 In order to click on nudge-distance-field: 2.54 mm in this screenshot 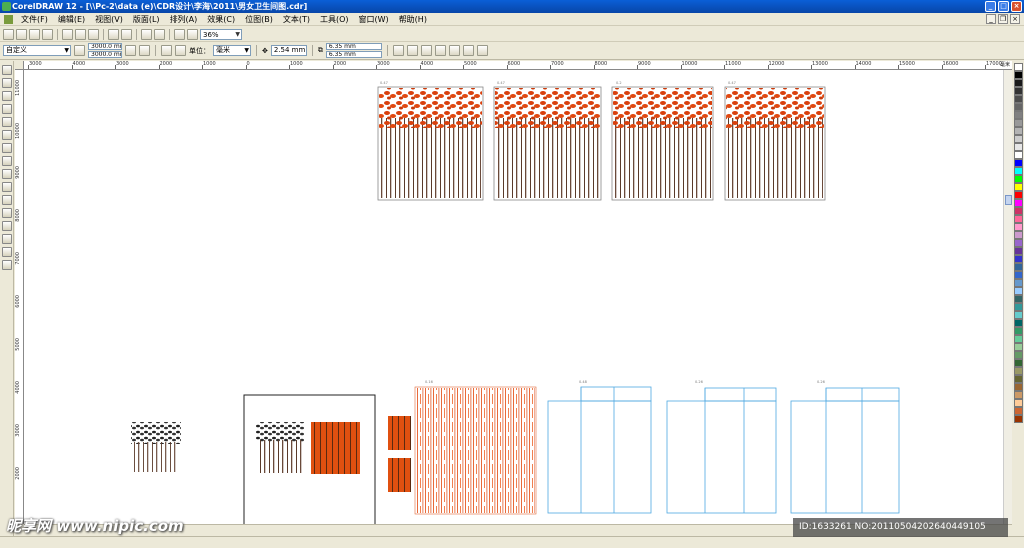, I will do `click(288, 50)`.